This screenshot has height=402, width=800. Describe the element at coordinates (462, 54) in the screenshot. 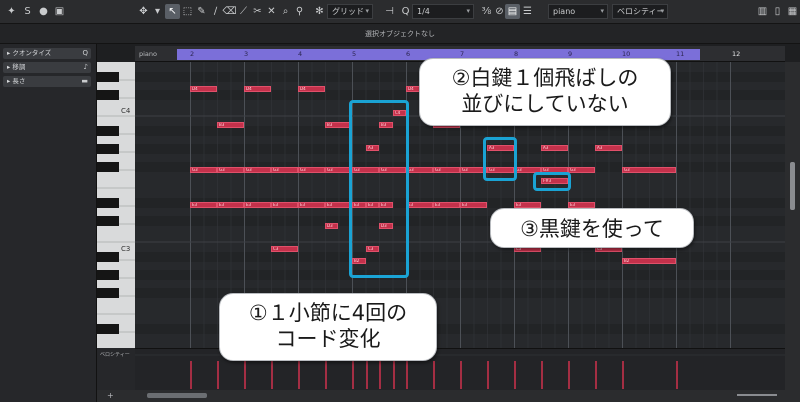

I see `bar-number: 7` at that location.